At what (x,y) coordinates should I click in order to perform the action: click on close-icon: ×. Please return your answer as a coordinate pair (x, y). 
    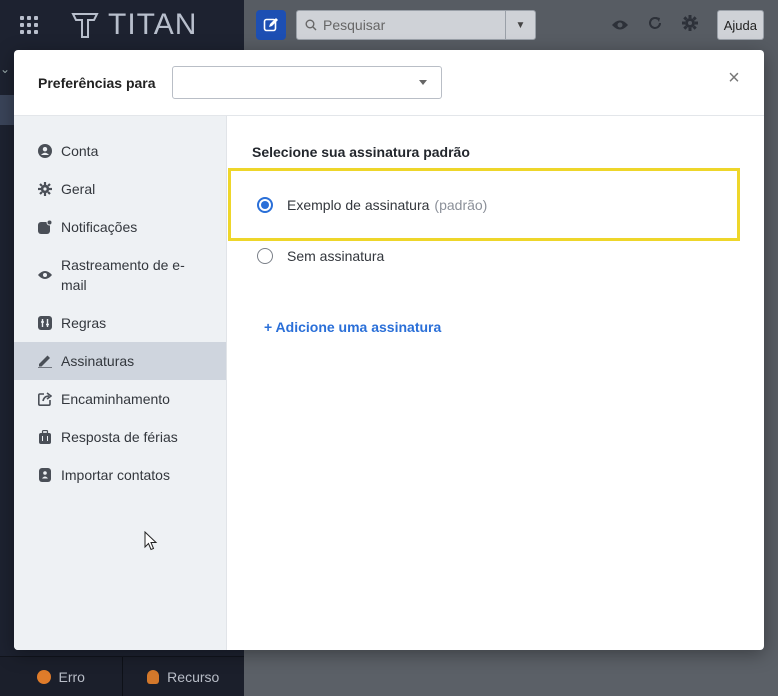
    Looking at the image, I should click on (734, 78).